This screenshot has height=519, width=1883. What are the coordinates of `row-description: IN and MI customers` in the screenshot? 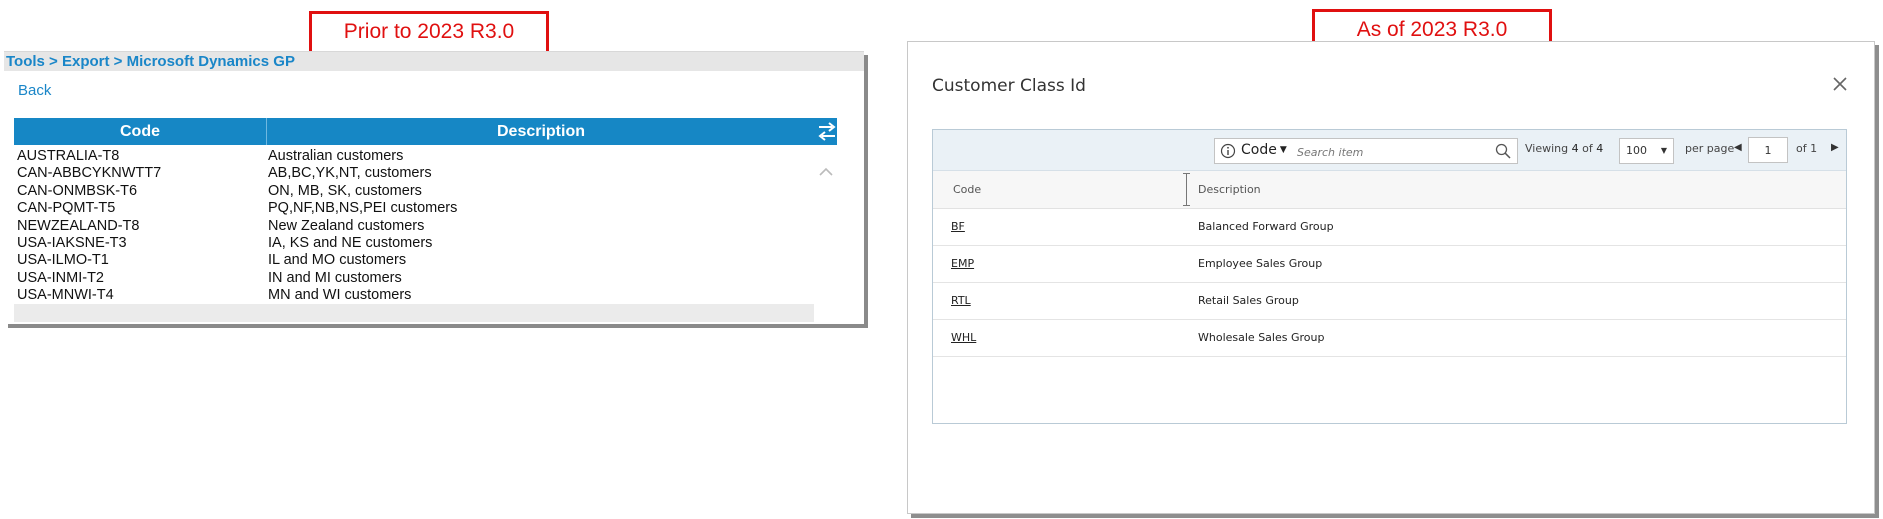 It's located at (335, 277).